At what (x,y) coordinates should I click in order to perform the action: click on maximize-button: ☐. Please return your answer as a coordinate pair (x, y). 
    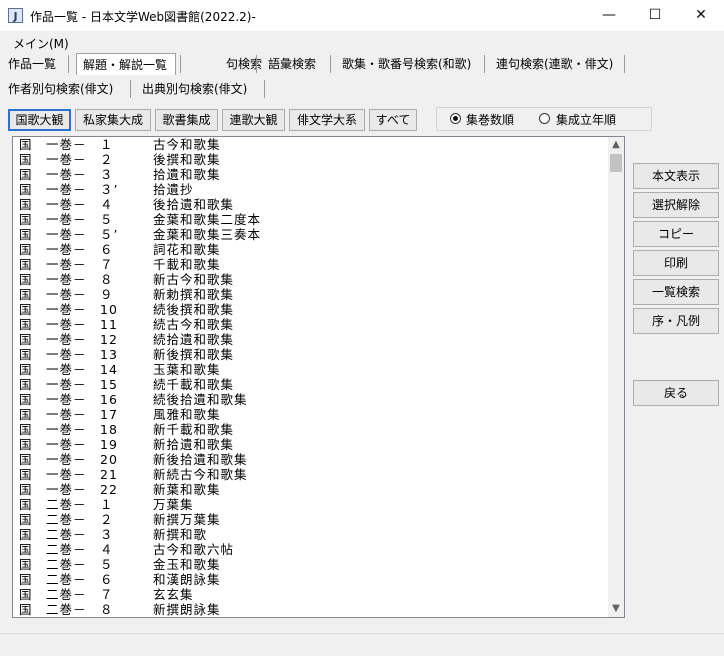
    Looking at the image, I should click on (655, 15).